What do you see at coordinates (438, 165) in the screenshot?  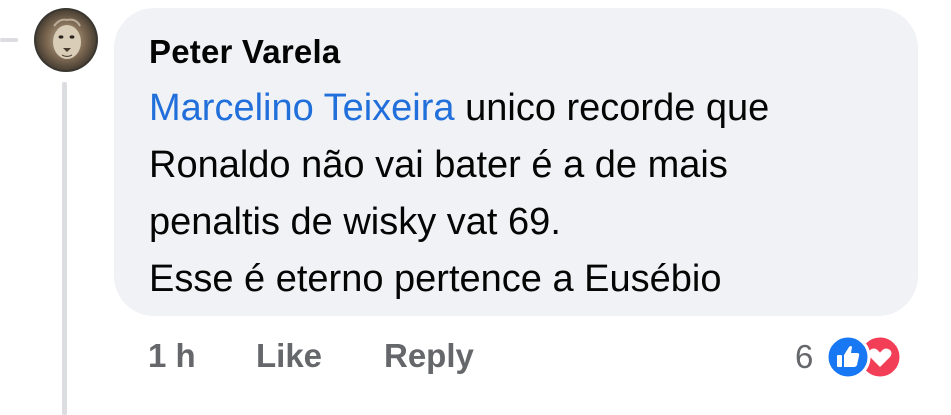 I see `comment-line-2: Ronaldo não vai bater é a de mais` at bounding box center [438, 165].